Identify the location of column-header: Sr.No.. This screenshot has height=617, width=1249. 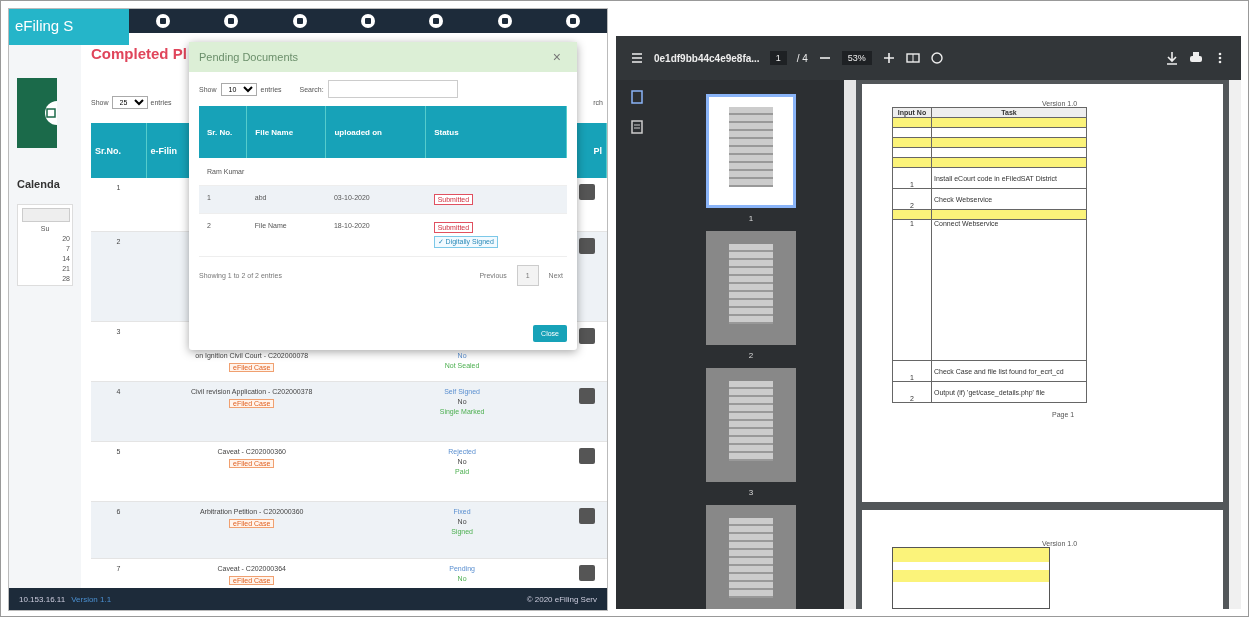
(119, 150).